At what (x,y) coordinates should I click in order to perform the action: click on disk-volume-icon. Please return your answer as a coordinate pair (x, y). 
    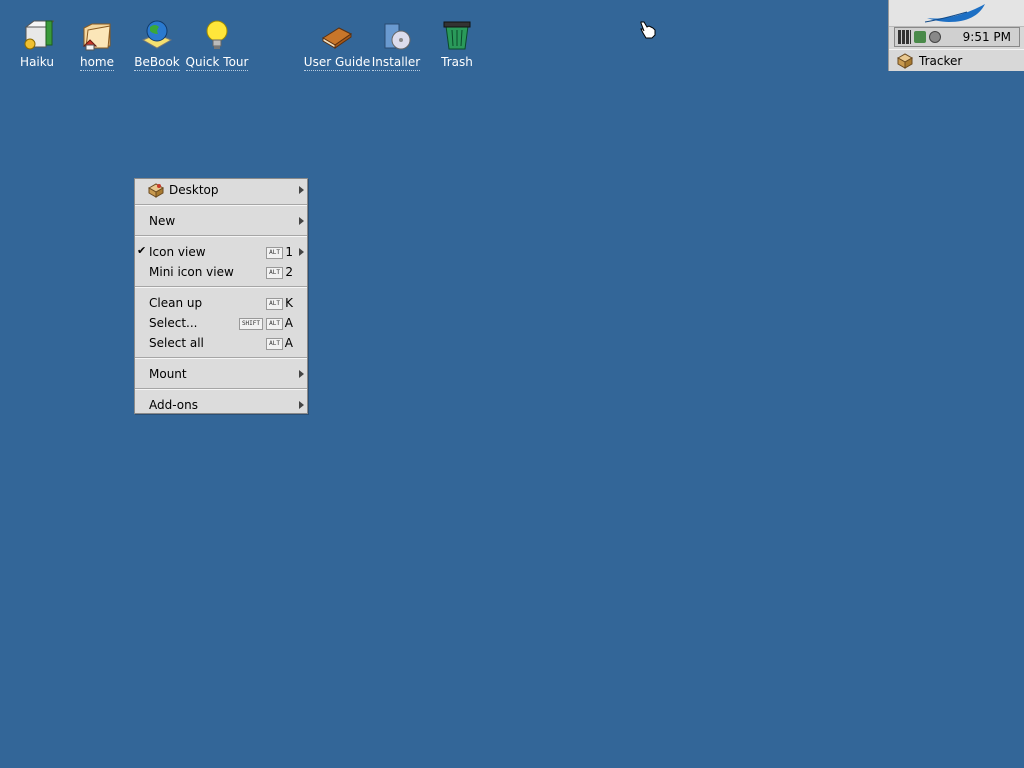
    Looking at the image, I should click on (39, 35).